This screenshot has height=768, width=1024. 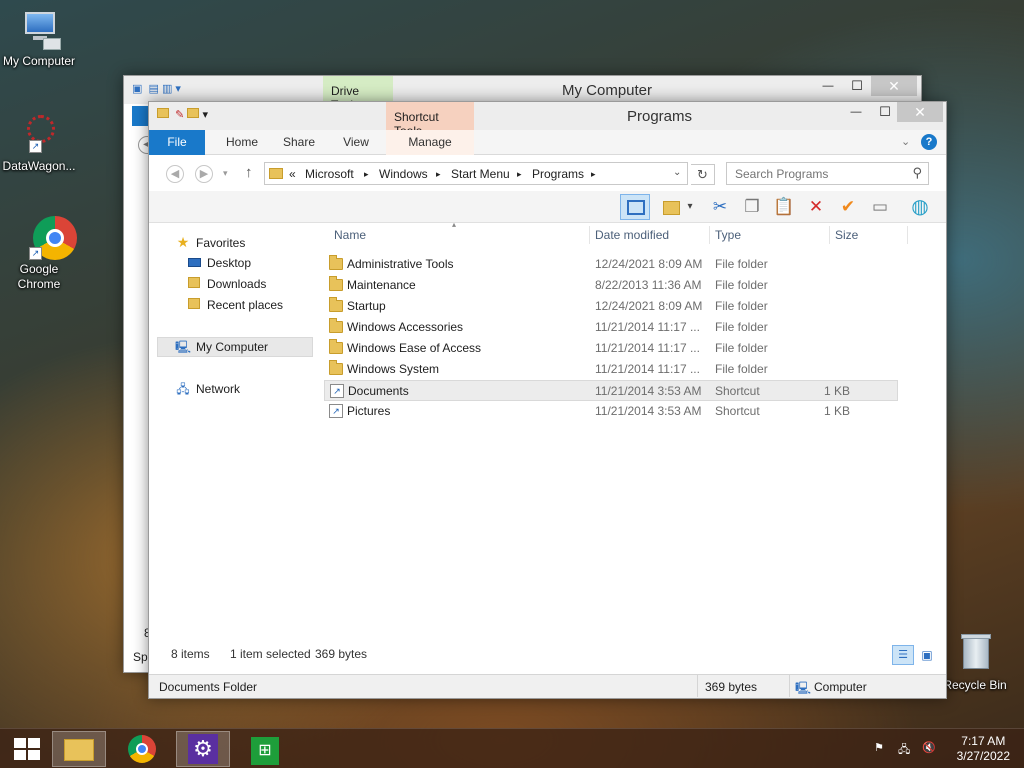 I want to click on search-icon: ⚲, so click(x=917, y=173).